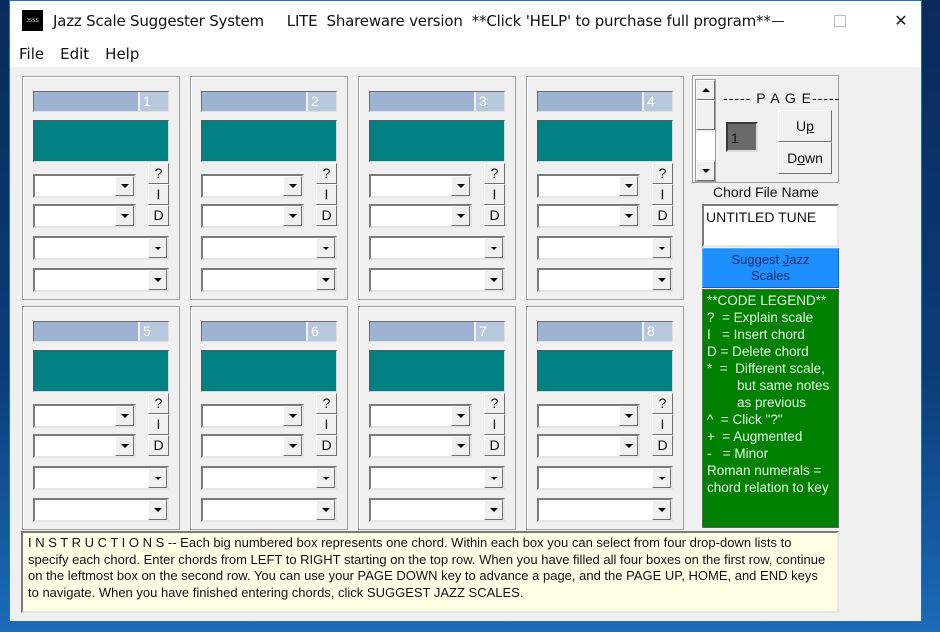 This screenshot has height=632, width=940. What do you see at coordinates (705, 146) in the screenshot?
I see `scroll-track` at bounding box center [705, 146].